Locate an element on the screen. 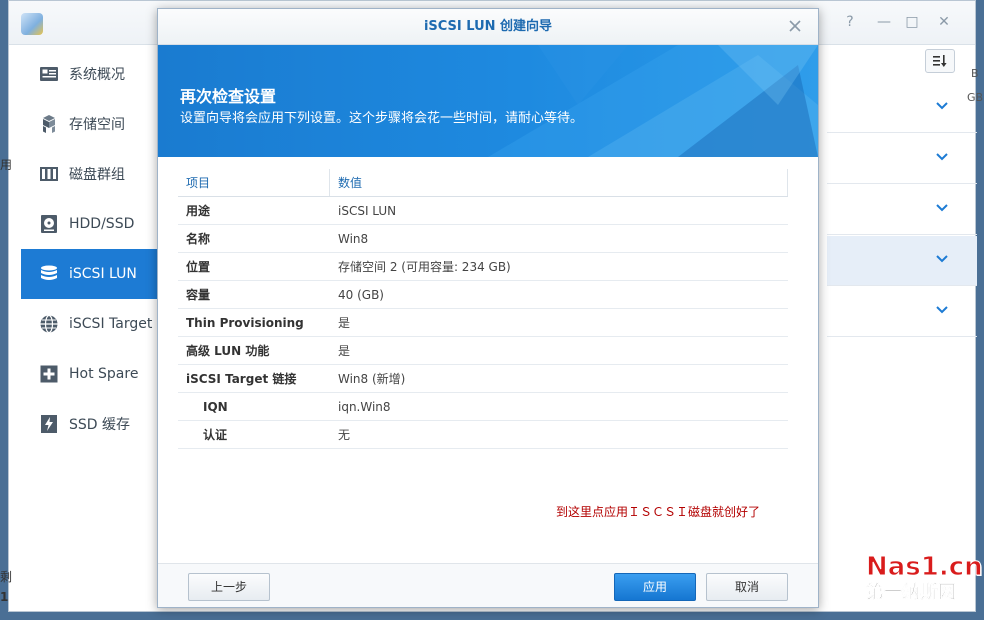 The height and width of the screenshot is (620, 984). sidebar-item-label: 存储空间 is located at coordinates (97, 125).